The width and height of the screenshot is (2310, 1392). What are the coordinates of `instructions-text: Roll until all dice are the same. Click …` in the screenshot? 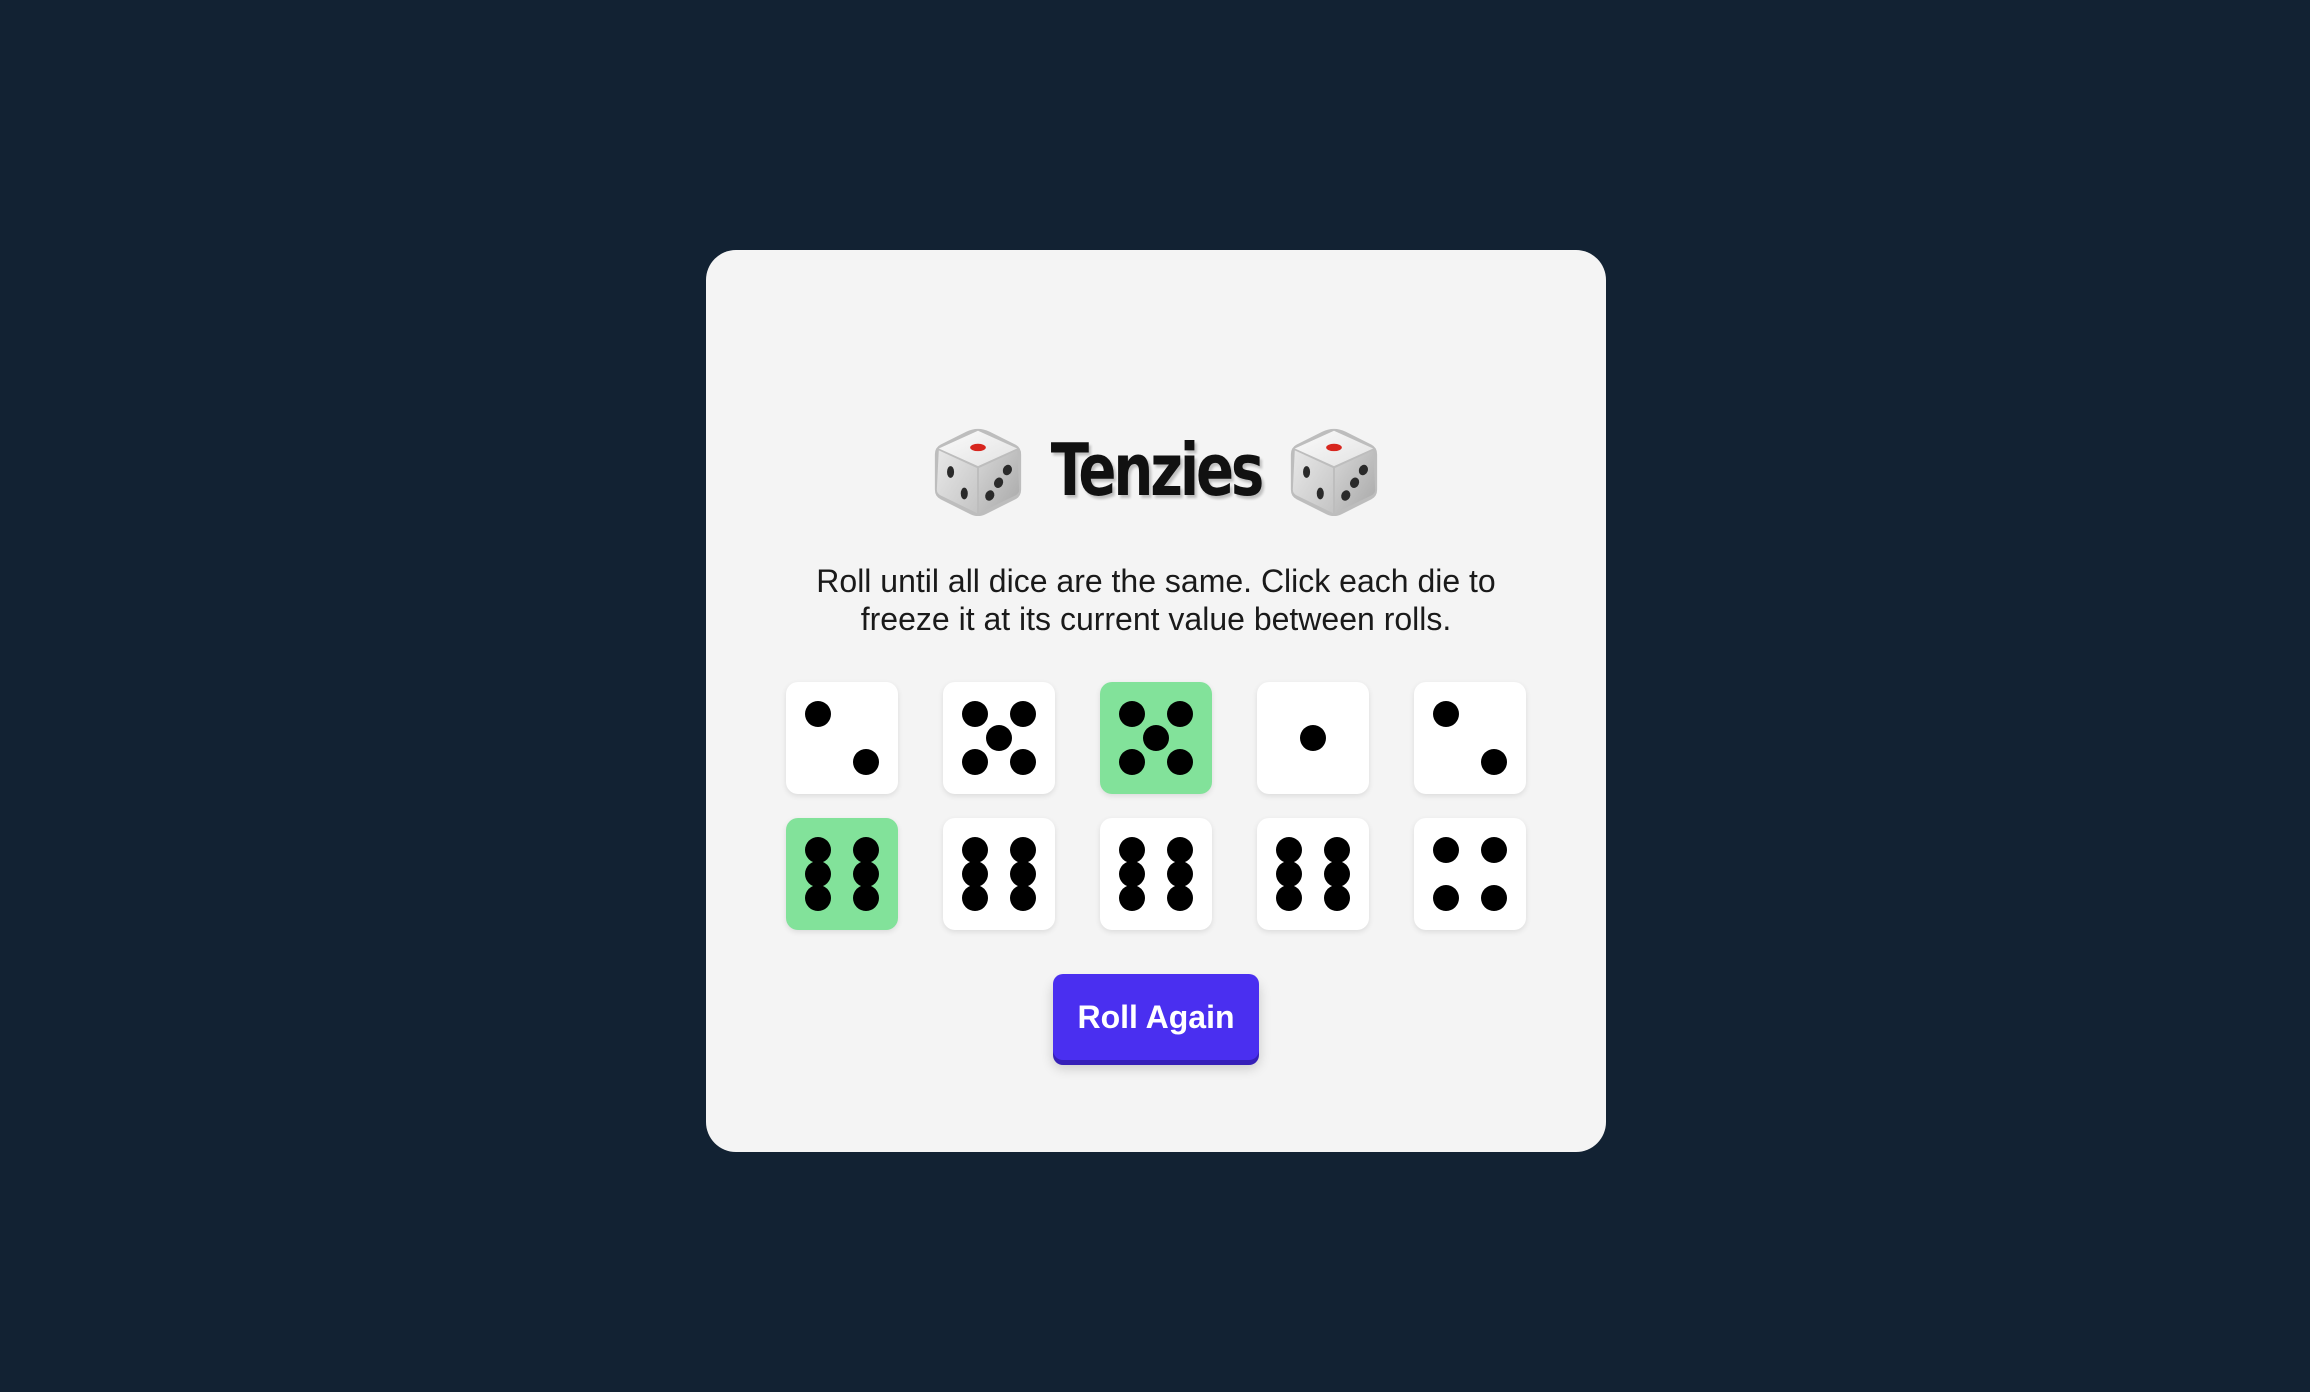 It's located at (1156, 600).